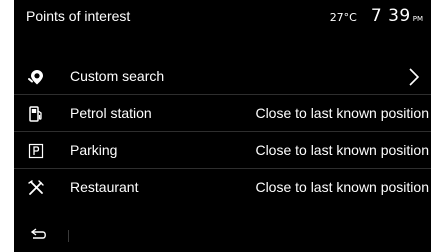 Image resolution: width=431 pixels, height=252 pixels. Describe the element at coordinates (222, 76) in the screenshot. I see `list-item-custom-search: Custom search` at that location.